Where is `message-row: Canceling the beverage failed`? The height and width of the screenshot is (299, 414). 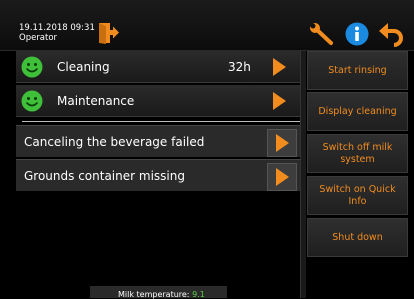
message-row: Canceling the beverage failed is located at coordinates (158, 141).